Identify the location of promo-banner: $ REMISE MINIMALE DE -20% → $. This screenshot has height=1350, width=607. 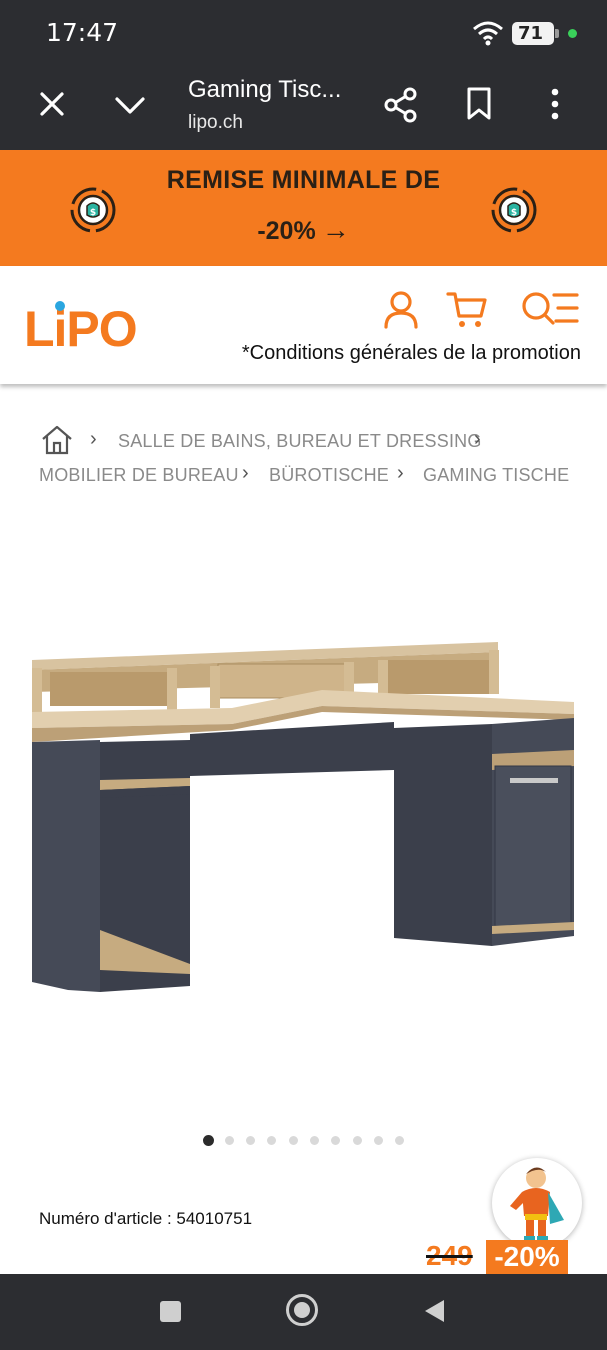
(303, 208).